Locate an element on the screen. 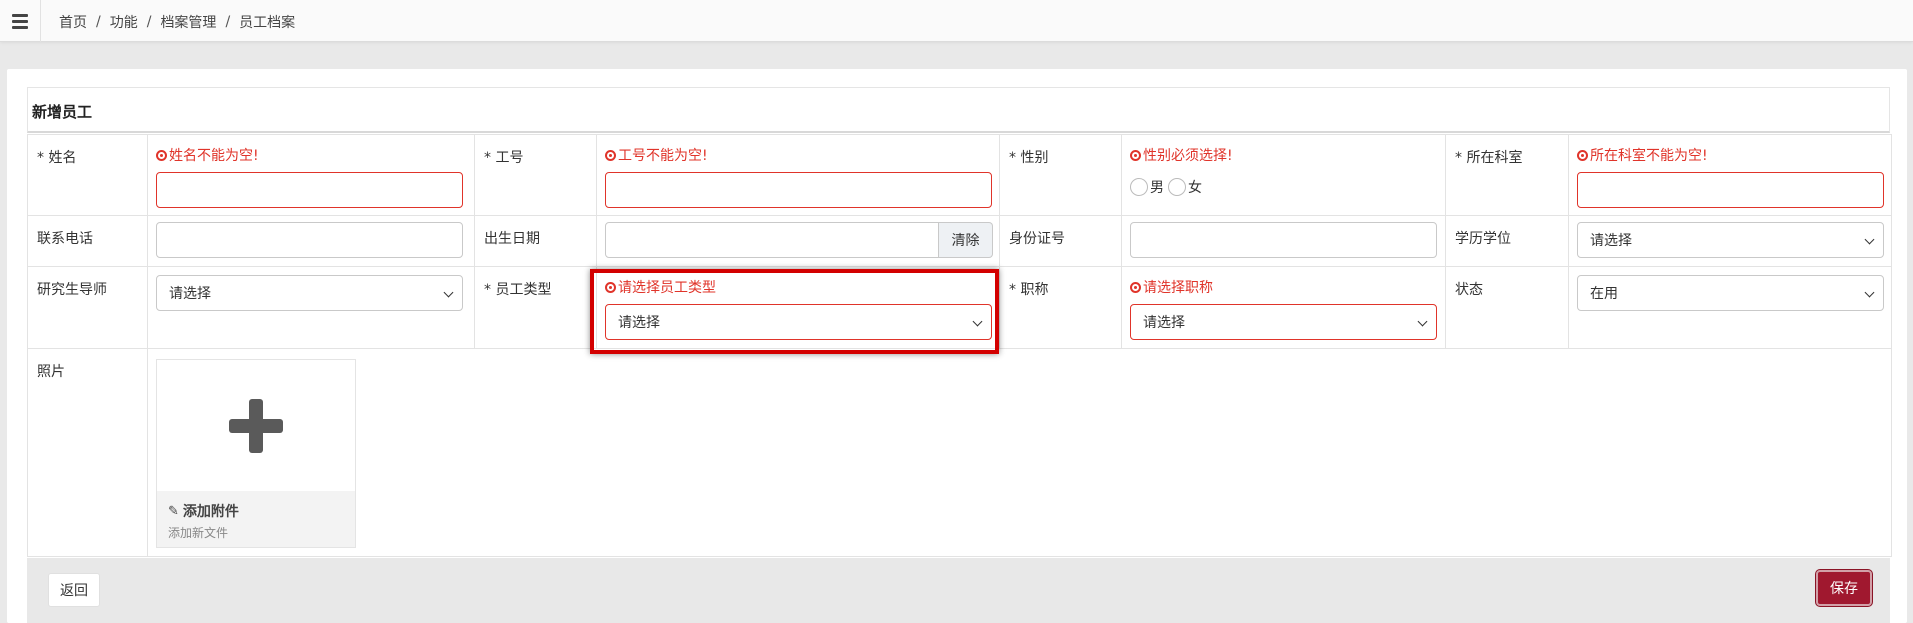 This screenshot has width=1913, height=623. gender-radio-group: 男 女 is located at coordinates (1168, 187).